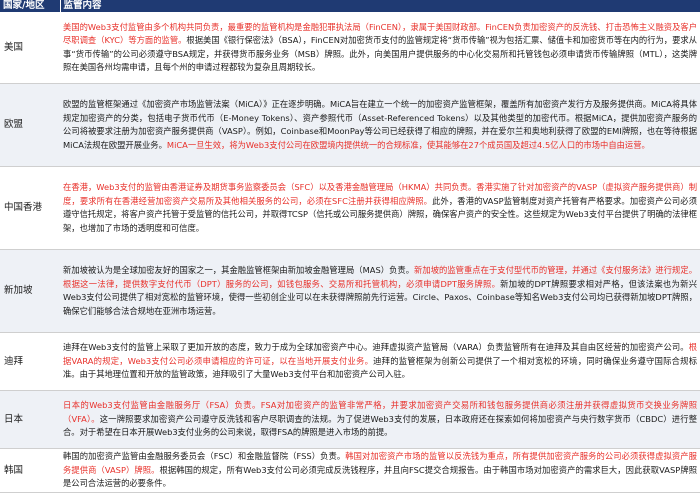  What do you see at coordinates (30, 48) in the screenshot?
I see `region-cell: 美国` at bounding box center [30, 48].